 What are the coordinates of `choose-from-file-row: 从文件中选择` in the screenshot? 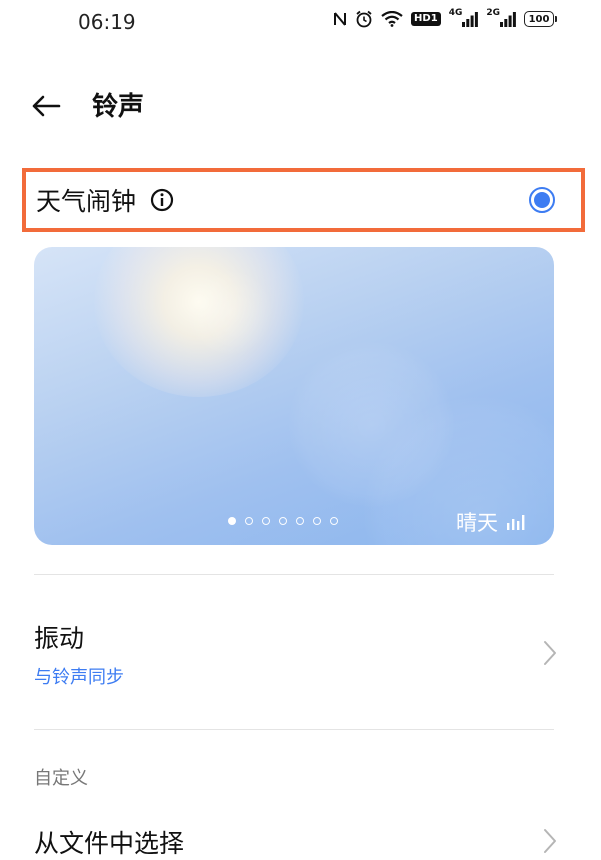 It's located at (300, 835).